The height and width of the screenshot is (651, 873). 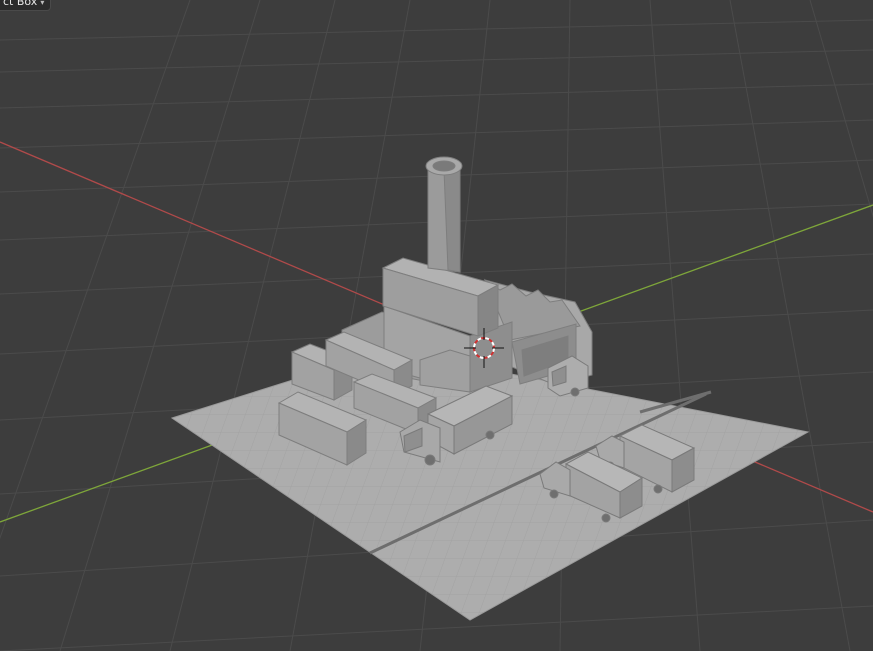 What do you see at coordinates (42, 3) in the screenshot?
I see `chevron-down-icon: ▾` at bounding box center [42, 3].